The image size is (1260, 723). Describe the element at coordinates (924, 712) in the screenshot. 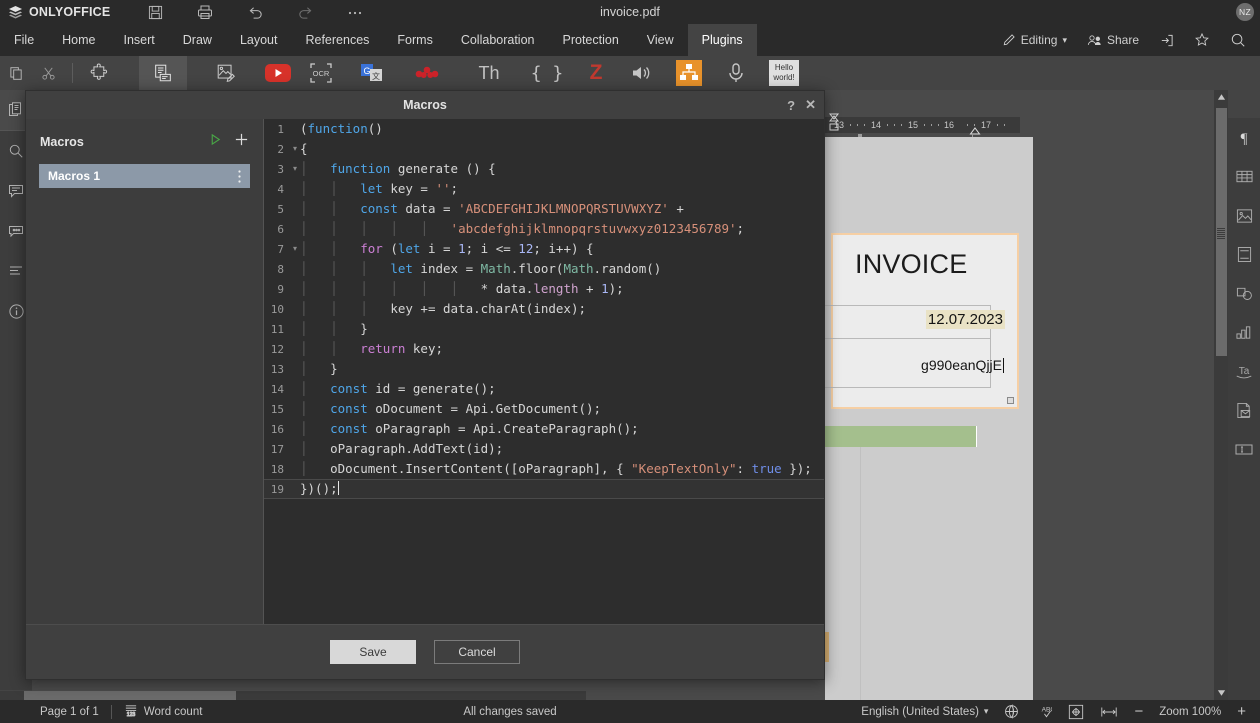

I see `language-selector: English (United States) ▾` at that location.